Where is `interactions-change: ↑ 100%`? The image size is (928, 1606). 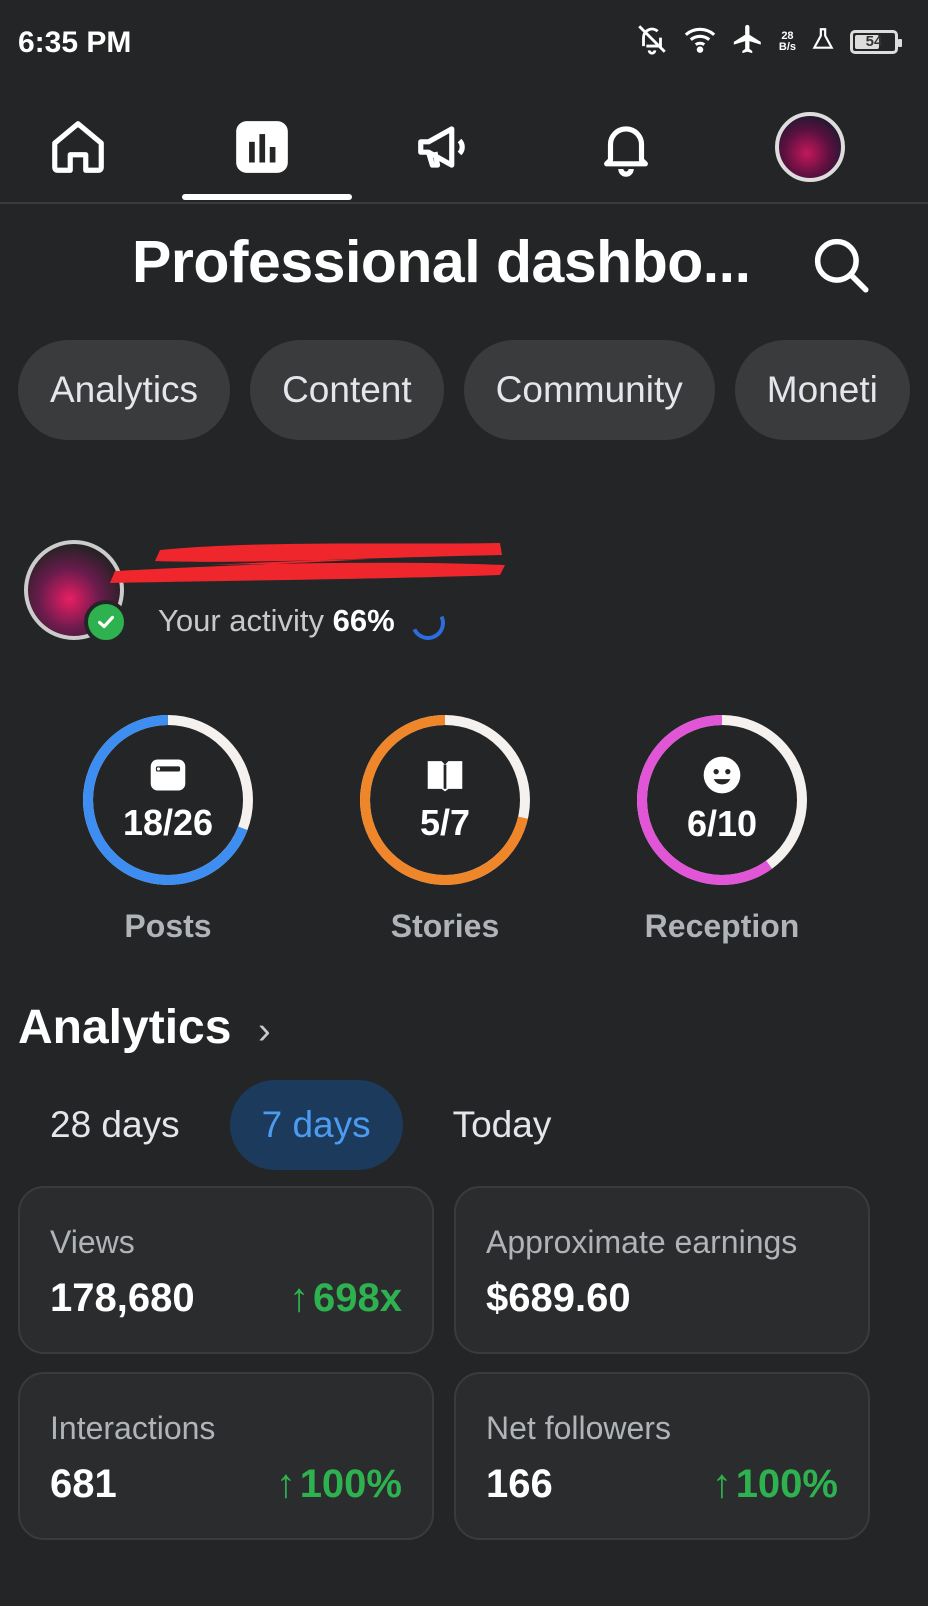
interactions-change: ↑ 100% is located at coordinates (339, 1484).